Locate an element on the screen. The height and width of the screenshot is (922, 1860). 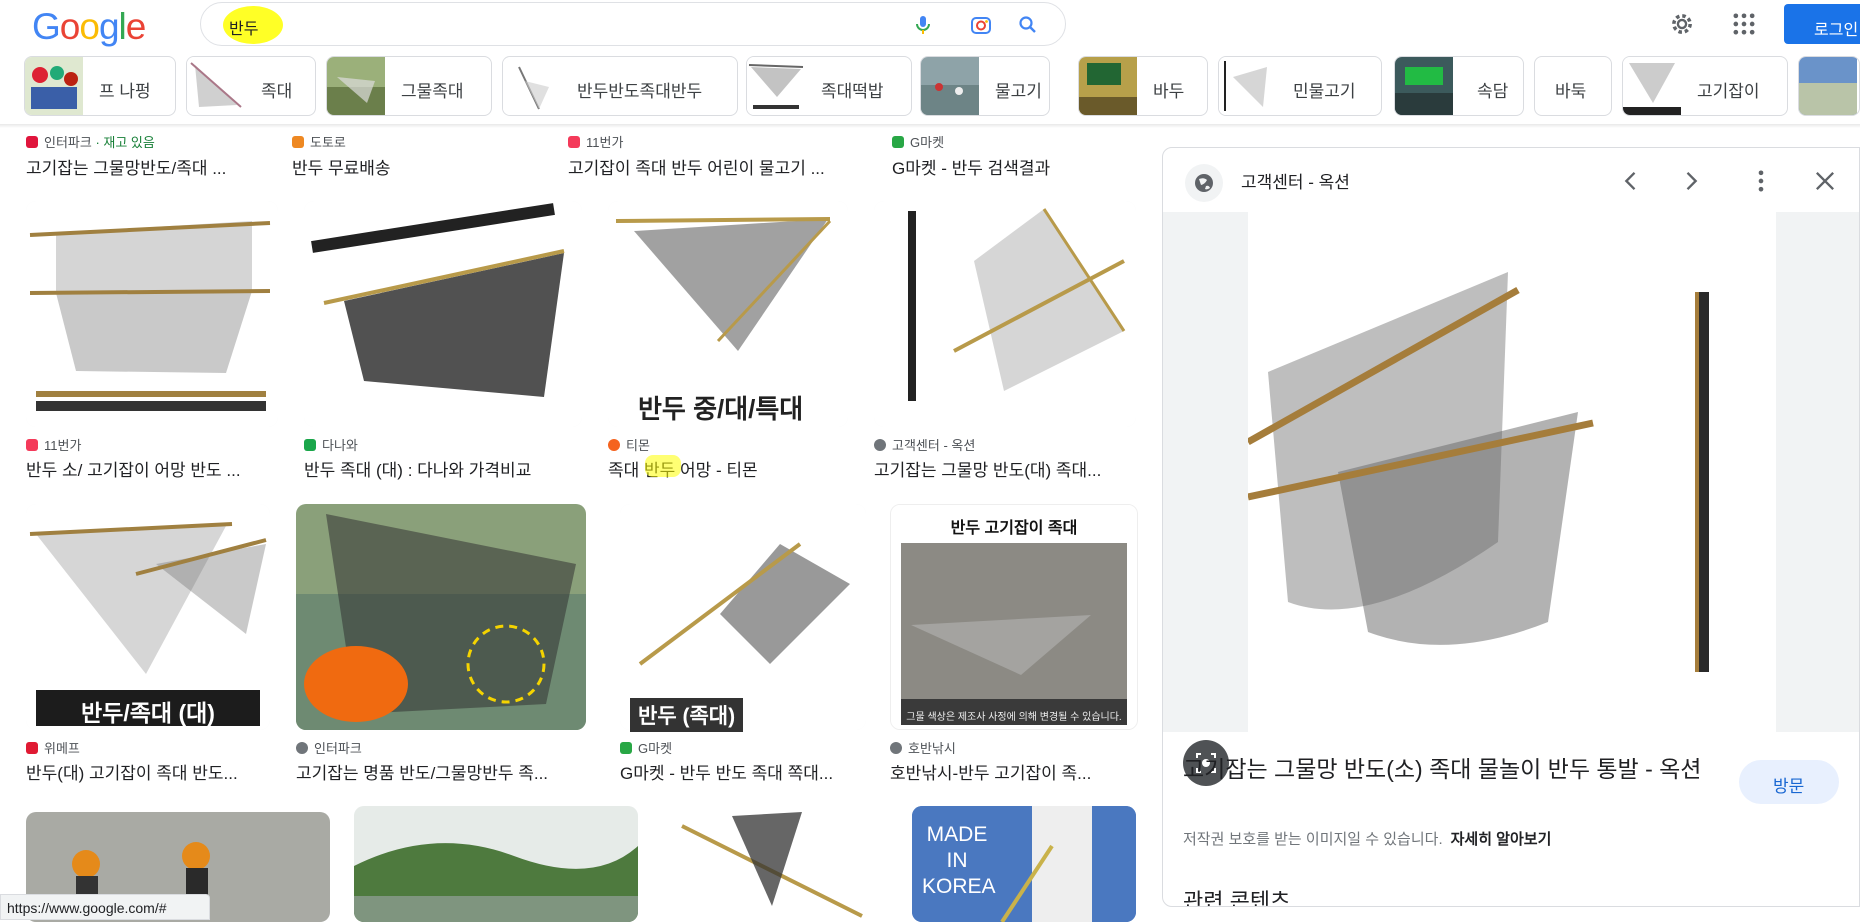
chip: 족대떡밥 is located at coordinates (829, 86).